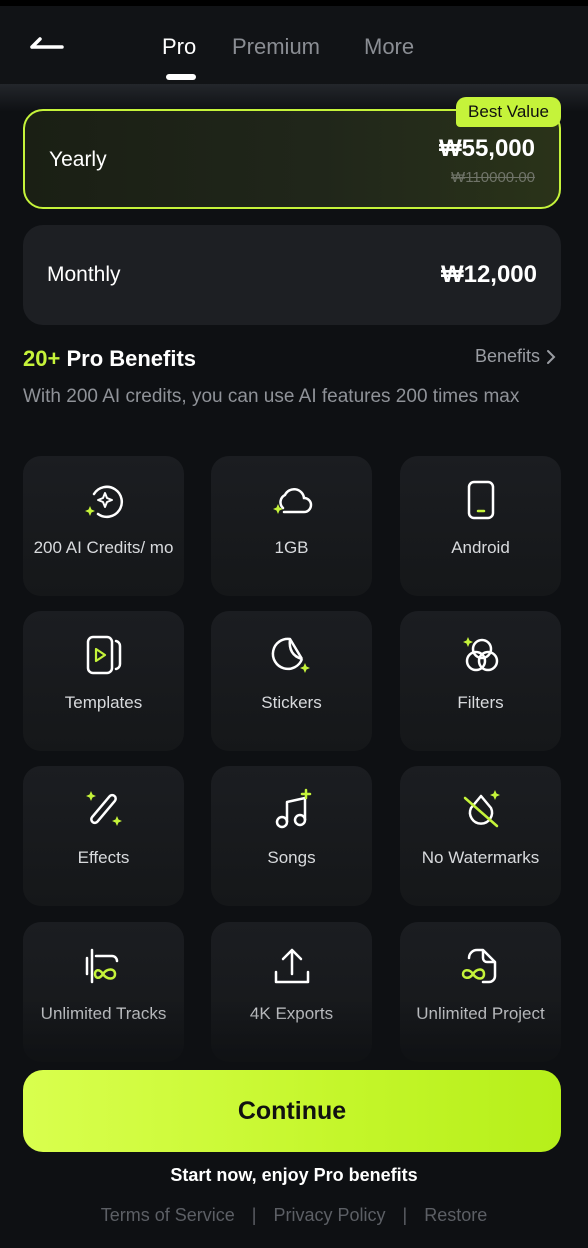  Describe the element at coordinates (480, 1013) in the screenshot. I see `benefit-label: Unlimited Project` at that location.